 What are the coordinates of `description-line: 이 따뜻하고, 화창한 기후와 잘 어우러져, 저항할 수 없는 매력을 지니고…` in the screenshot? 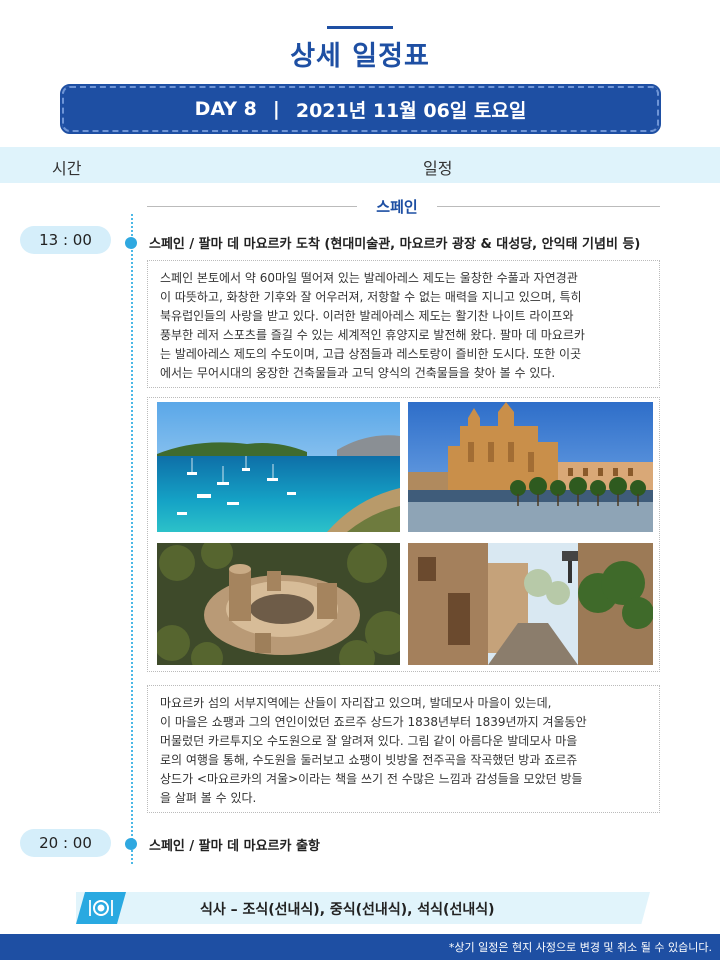 It's located at (371, 297).